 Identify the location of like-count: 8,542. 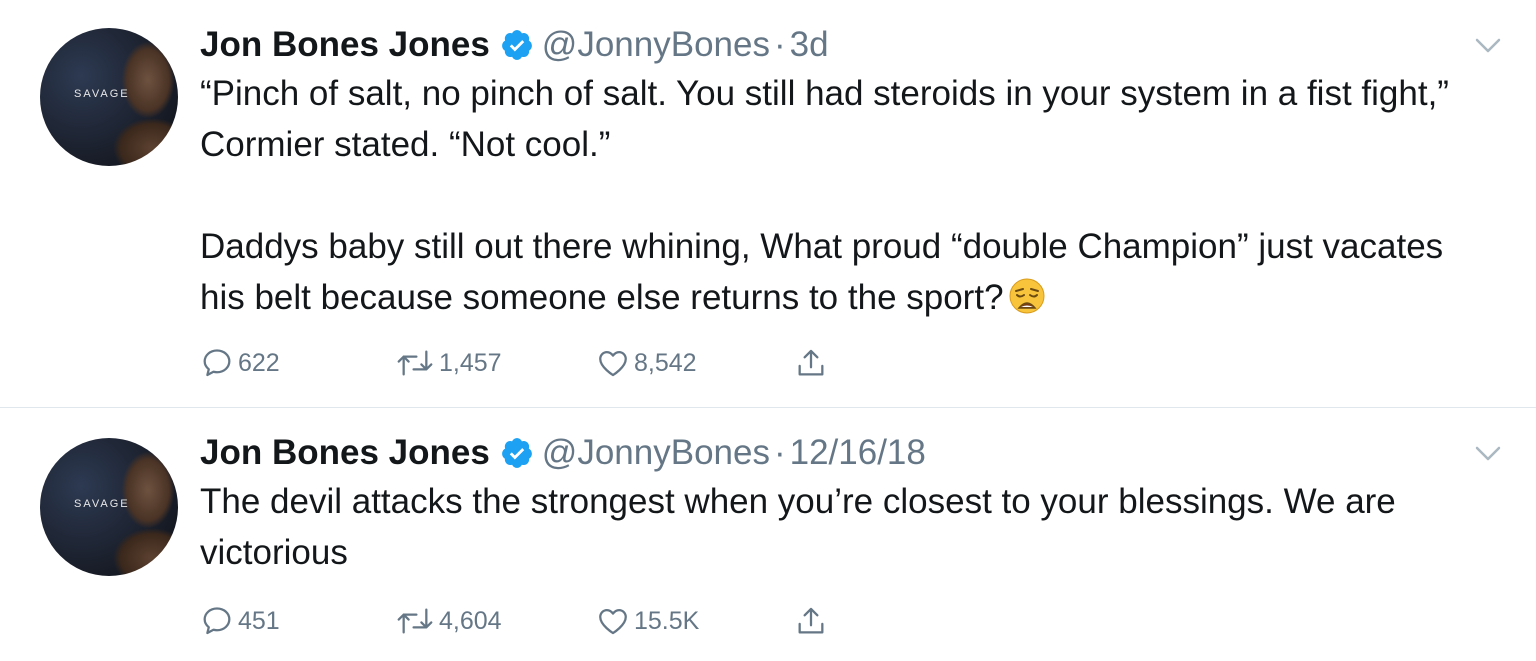
(665, 362).